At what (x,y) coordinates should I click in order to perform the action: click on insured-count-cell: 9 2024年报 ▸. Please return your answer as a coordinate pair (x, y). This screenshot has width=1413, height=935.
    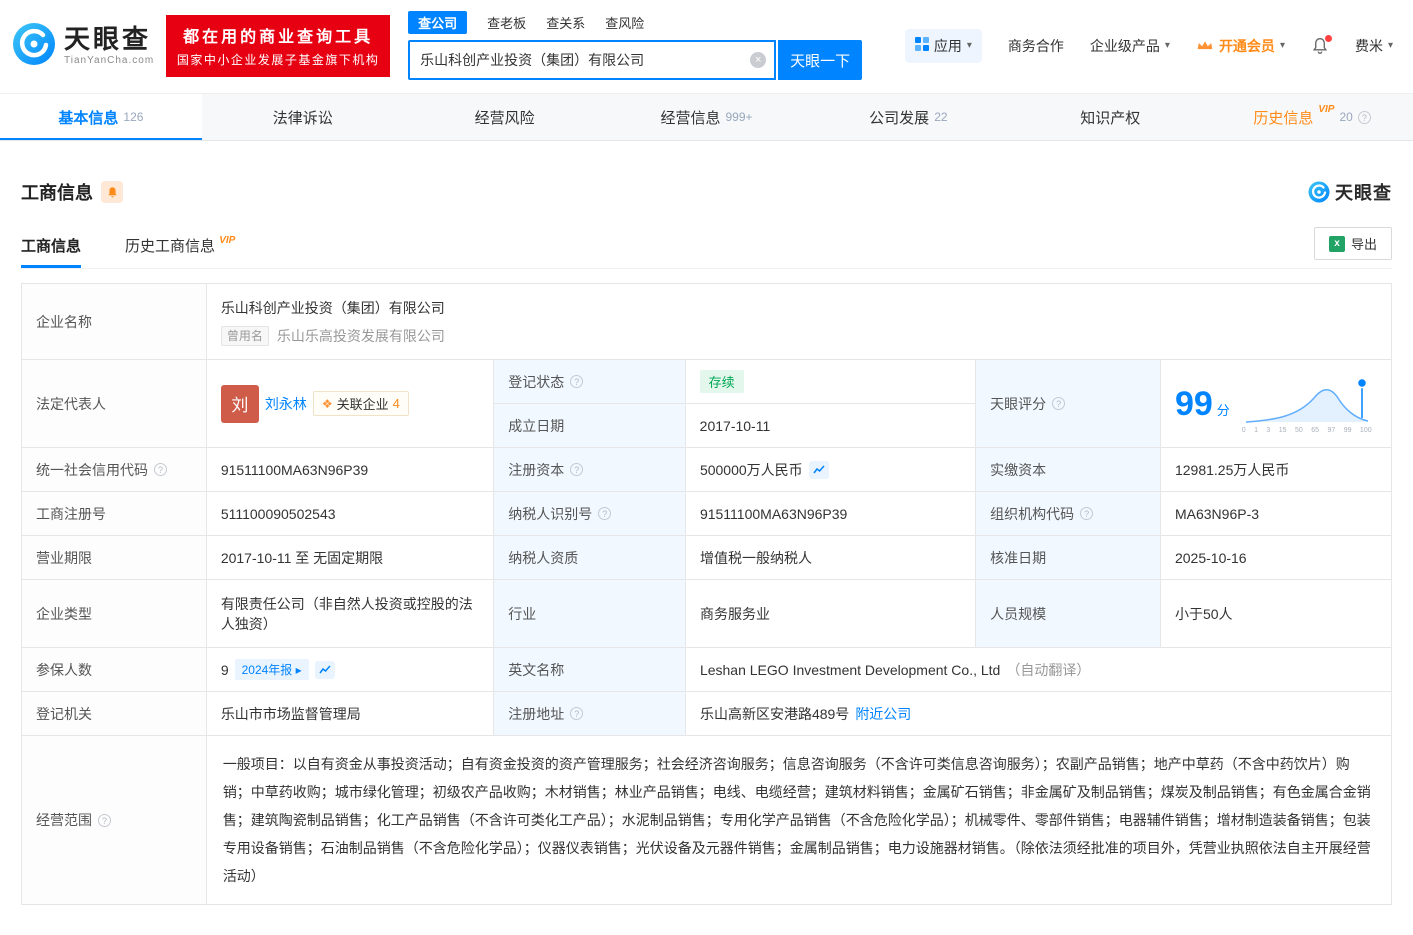
    Looking at the image, I should click on (351, 669).